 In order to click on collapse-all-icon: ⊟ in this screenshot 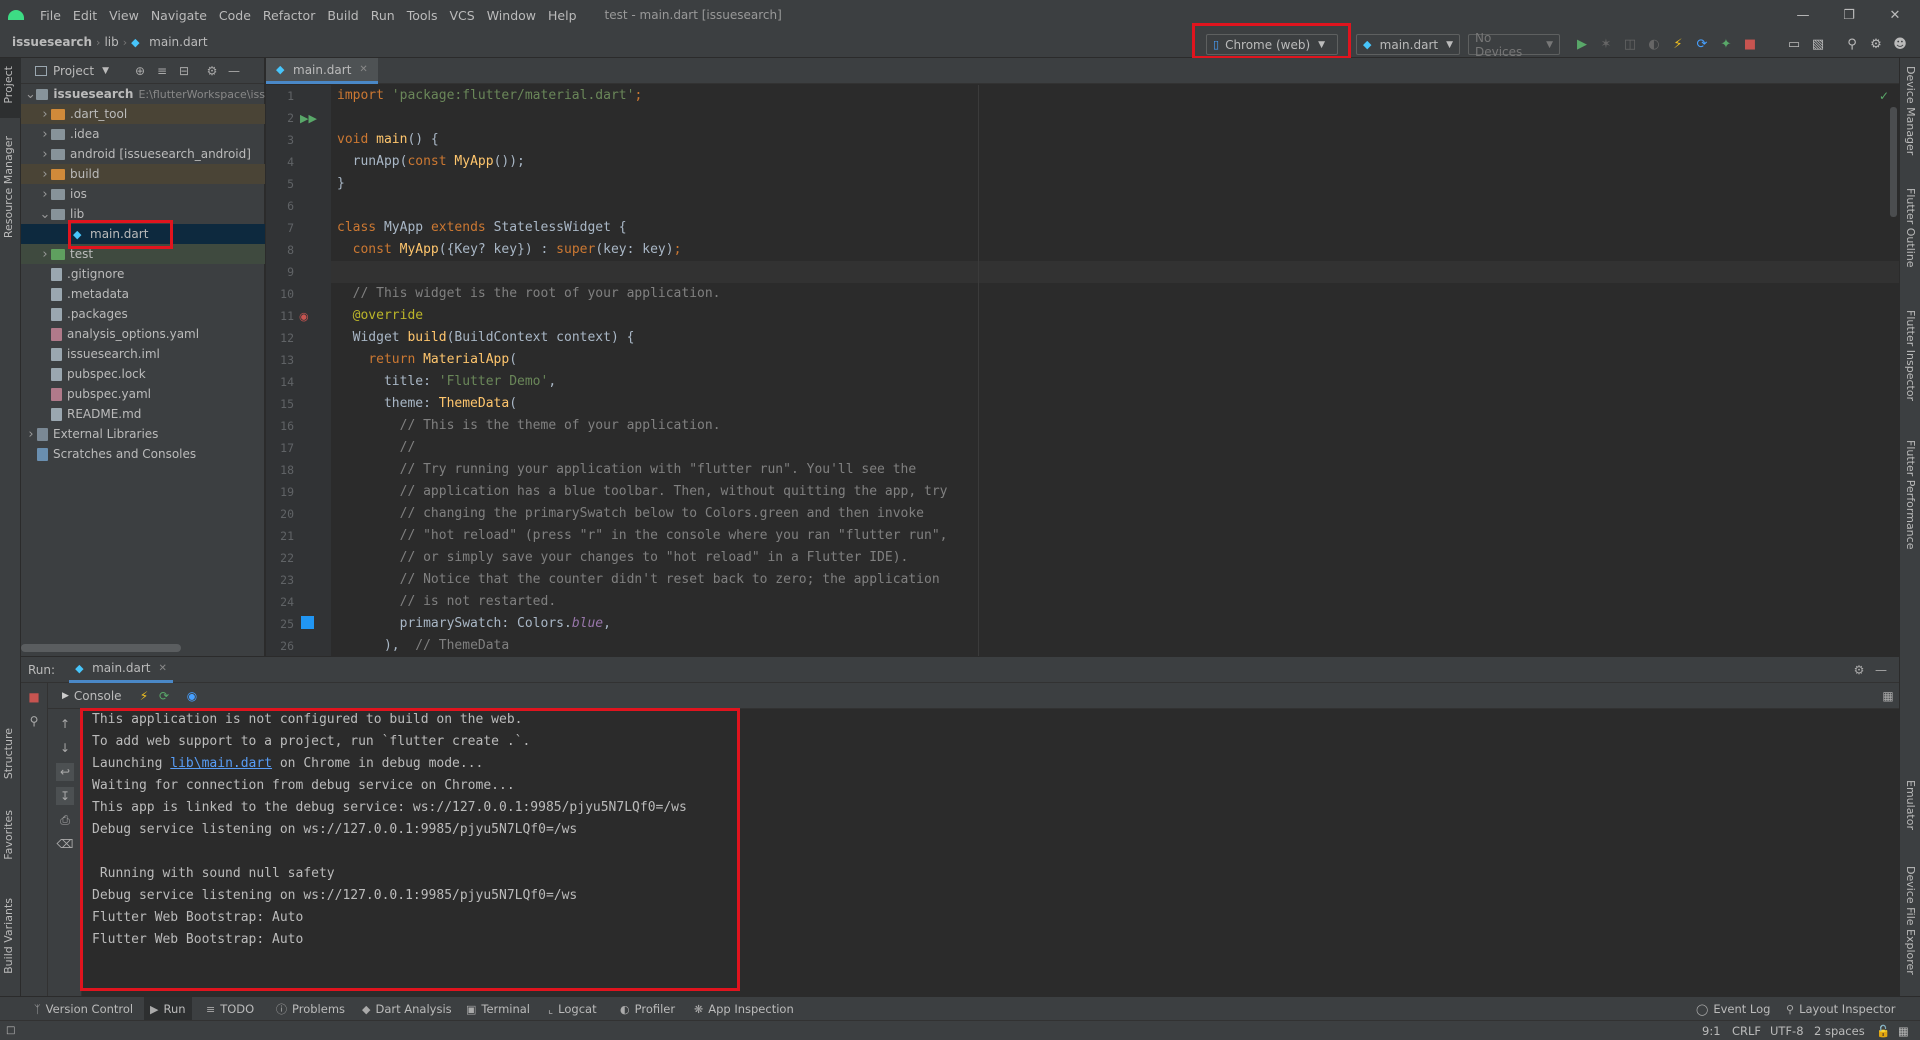, I will do `click(184, 71)`.